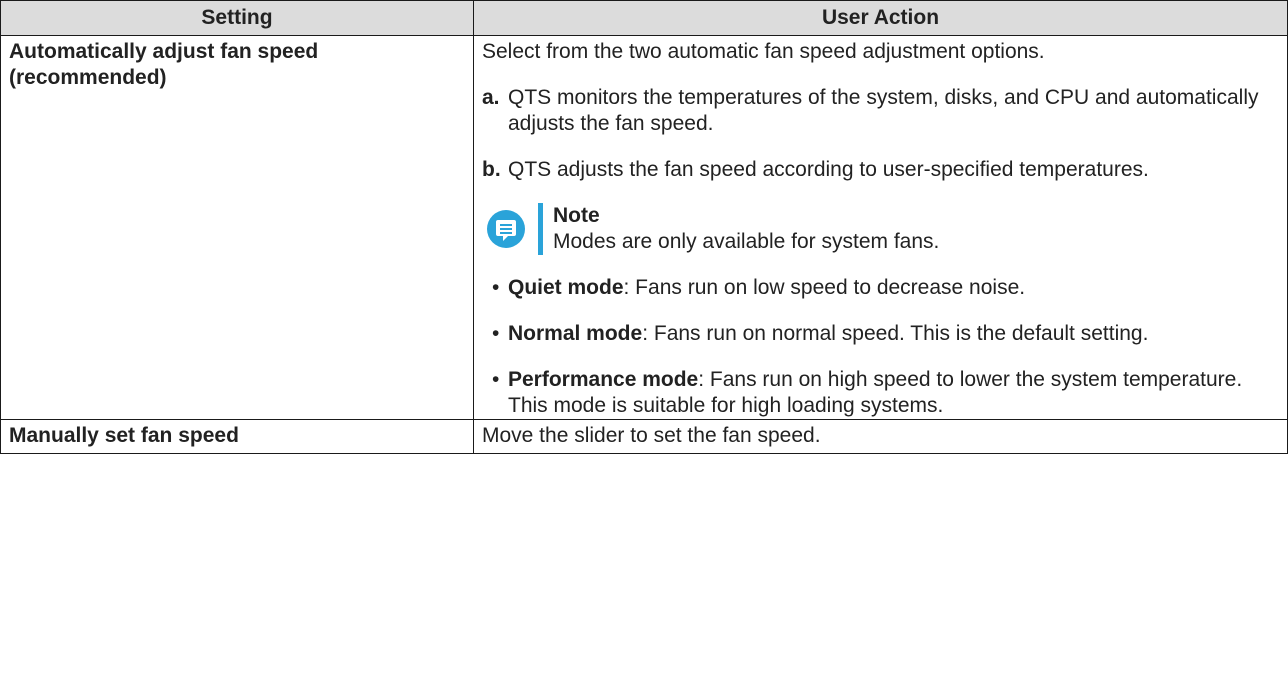  I want to click on option-b-mark: b., so click(491, 169).